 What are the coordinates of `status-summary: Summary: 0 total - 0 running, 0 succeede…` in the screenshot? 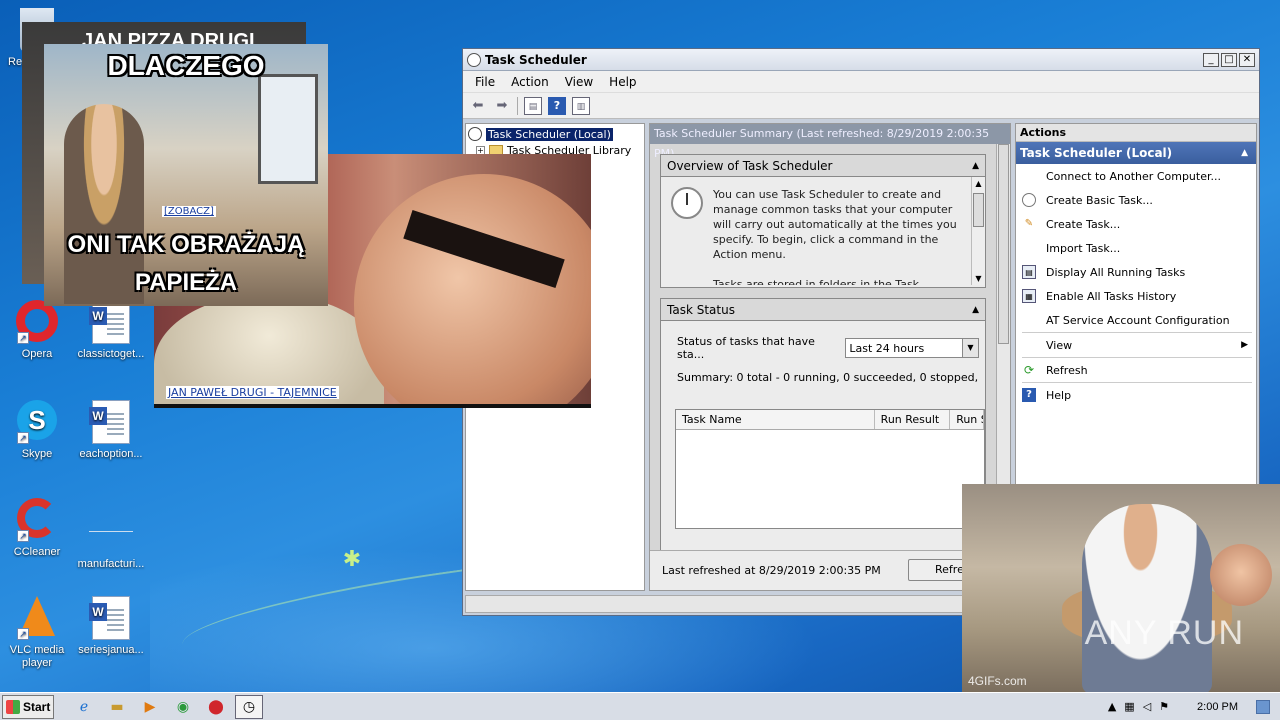 It's located at (828, 377).